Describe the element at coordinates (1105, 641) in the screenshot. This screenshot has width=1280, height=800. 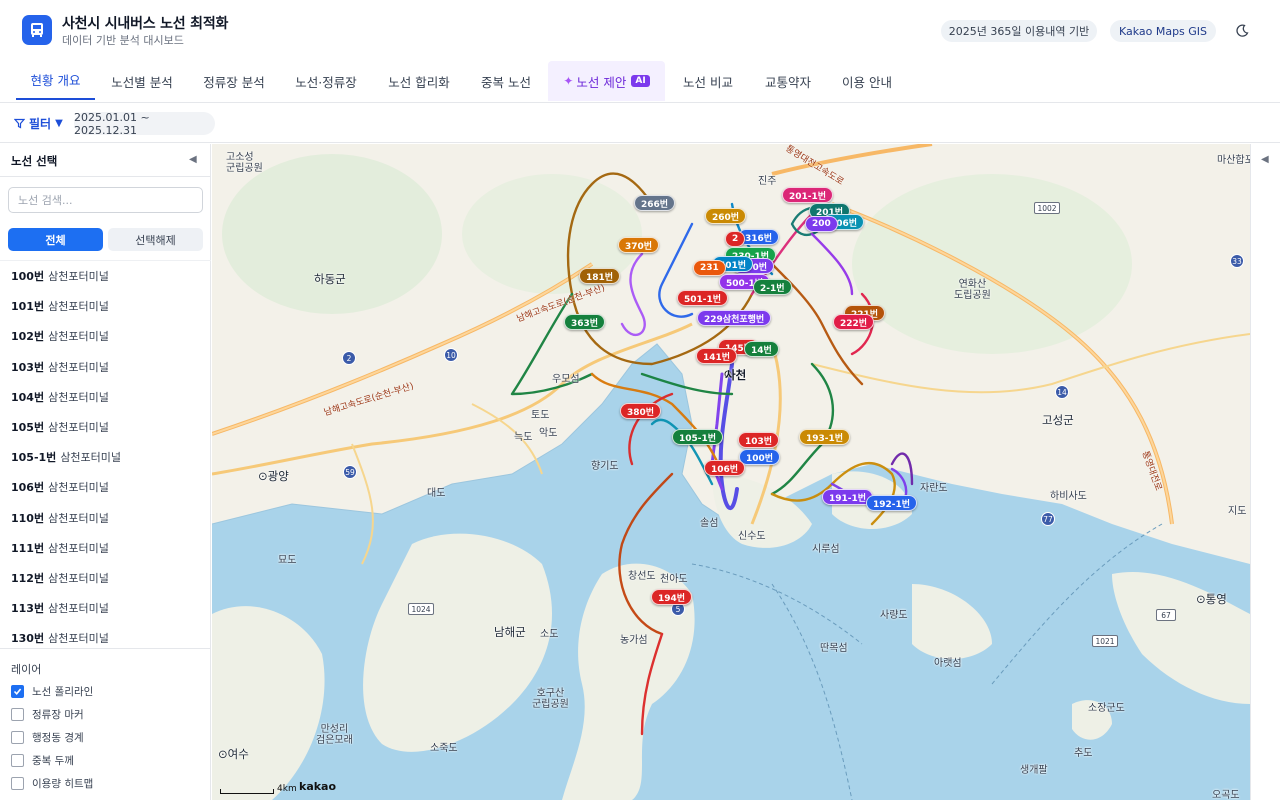
I see `road-number-shield: 1021` at that location.